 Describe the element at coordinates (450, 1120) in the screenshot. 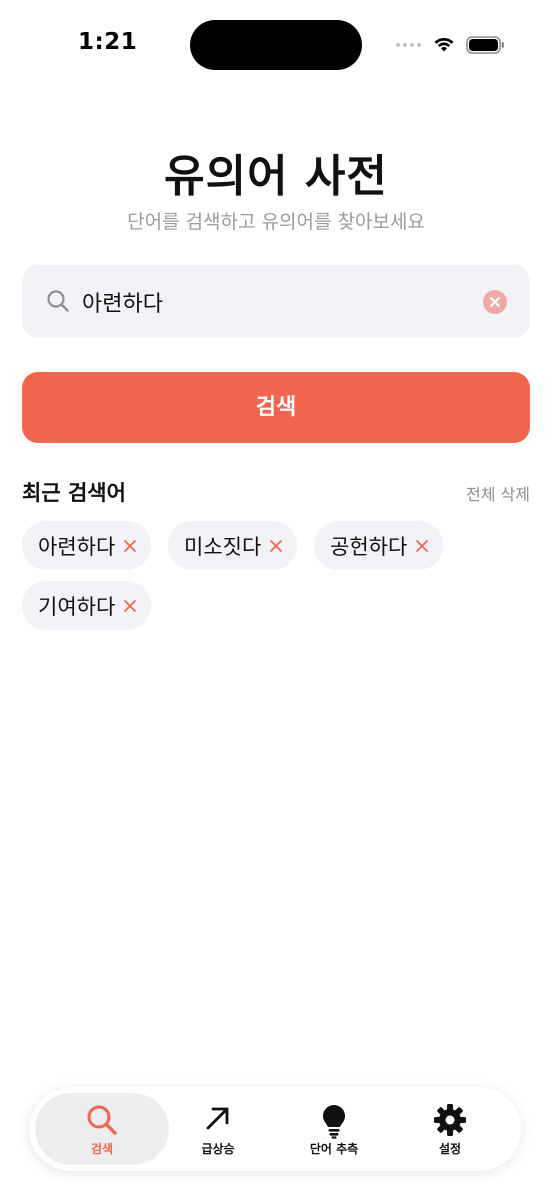

I see `gear-icon` at that location.